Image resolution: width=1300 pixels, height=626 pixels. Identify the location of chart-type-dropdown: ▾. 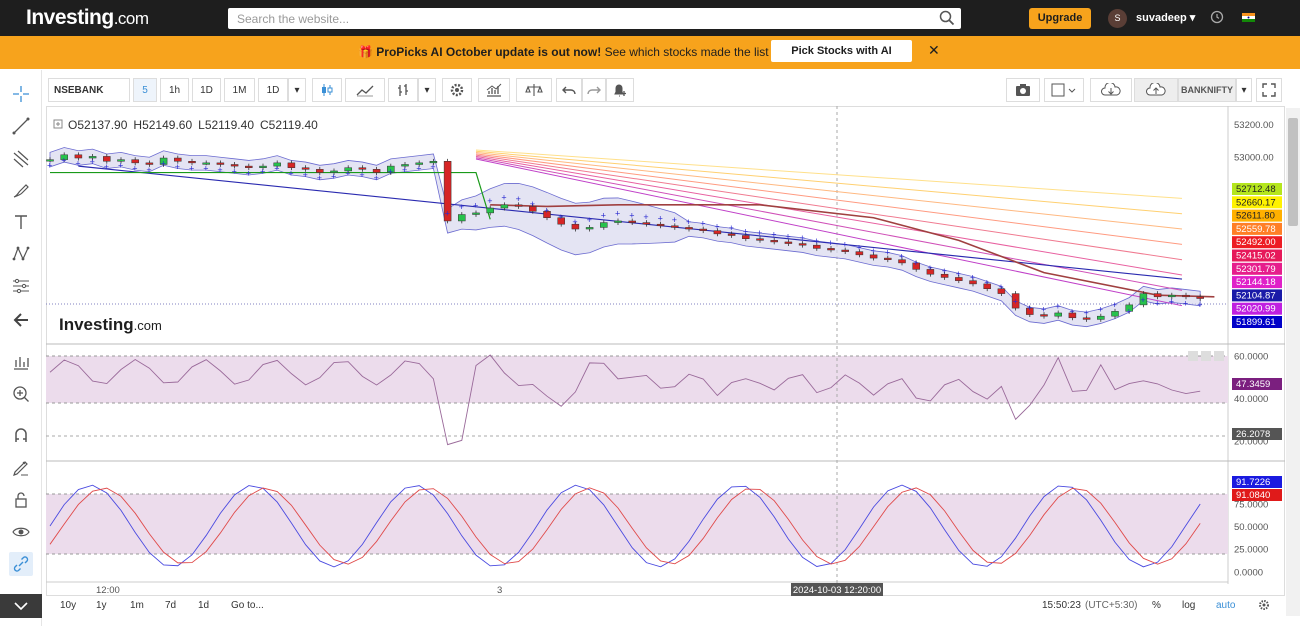
(427, 90).